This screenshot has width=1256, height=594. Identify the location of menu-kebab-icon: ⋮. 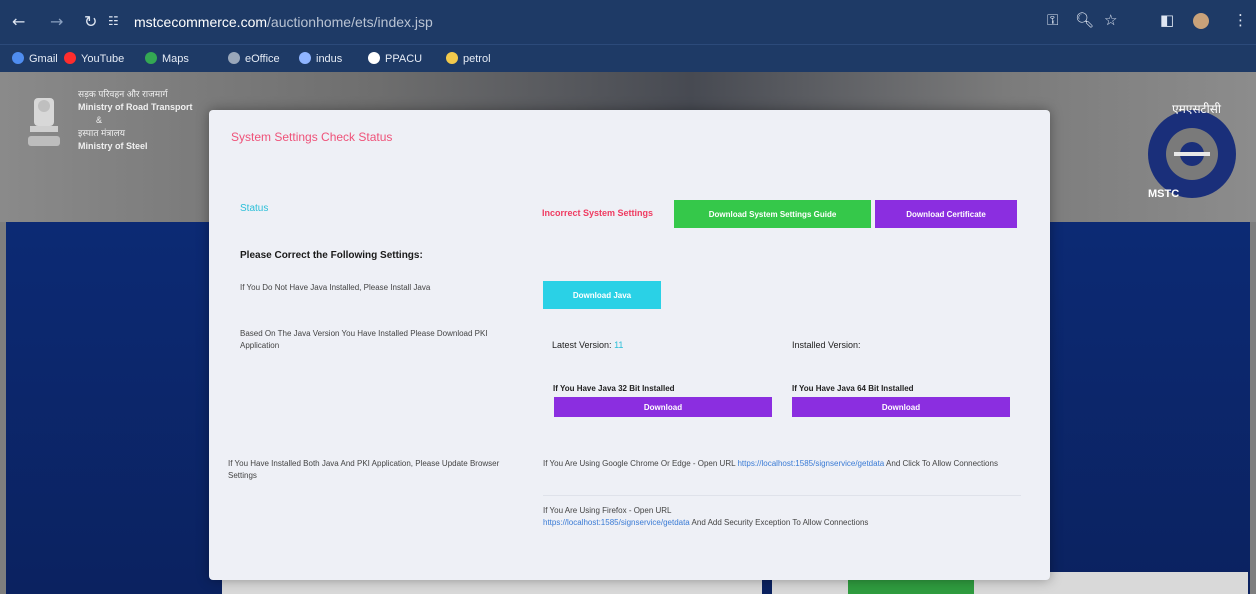
(1240, 20).